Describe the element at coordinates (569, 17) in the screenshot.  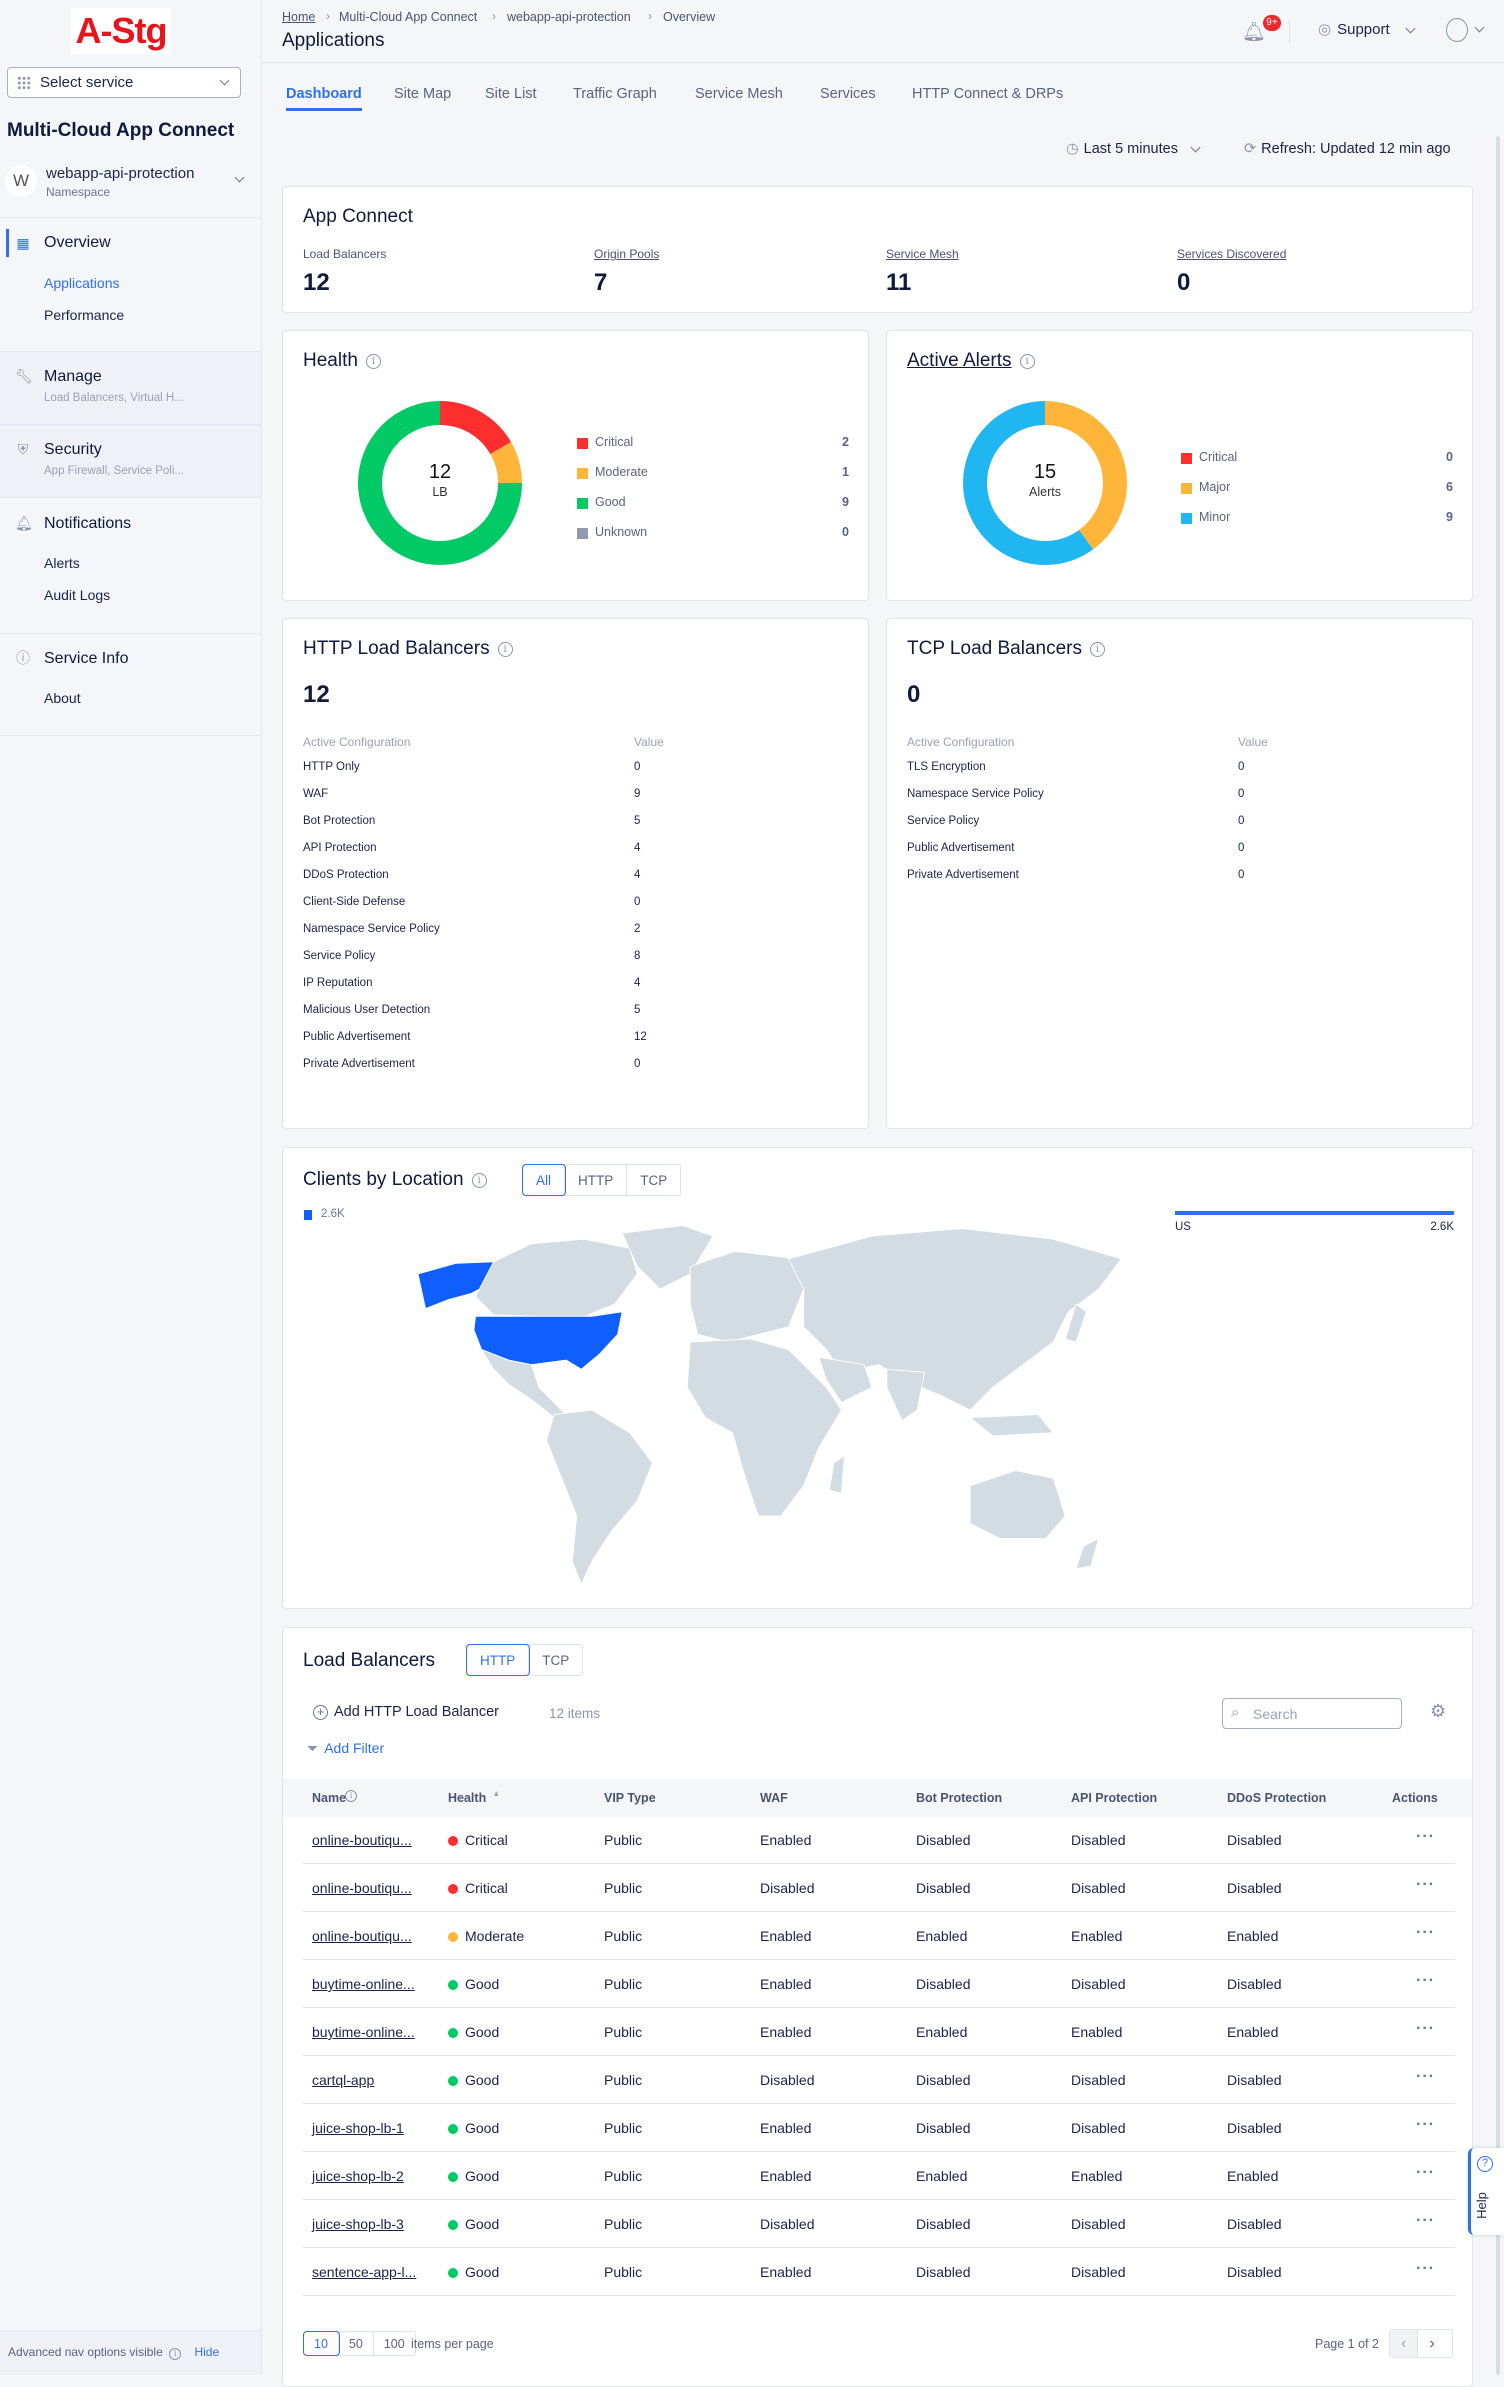
I see `breadcrumb-item: webapp-api-protection` at that location.